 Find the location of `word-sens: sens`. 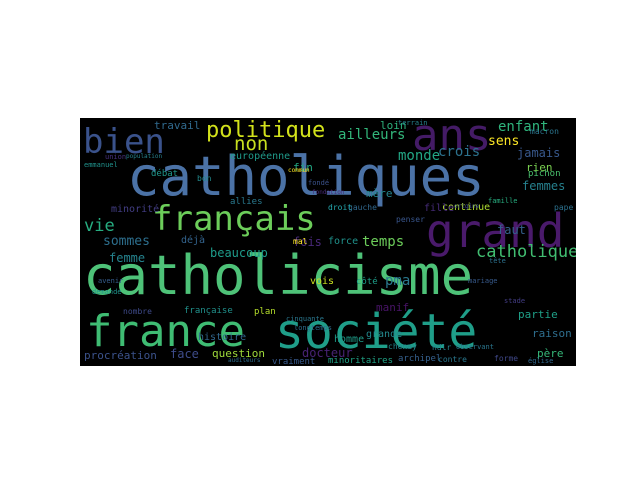

word-sens: sens is located at coordinates (504, 141).